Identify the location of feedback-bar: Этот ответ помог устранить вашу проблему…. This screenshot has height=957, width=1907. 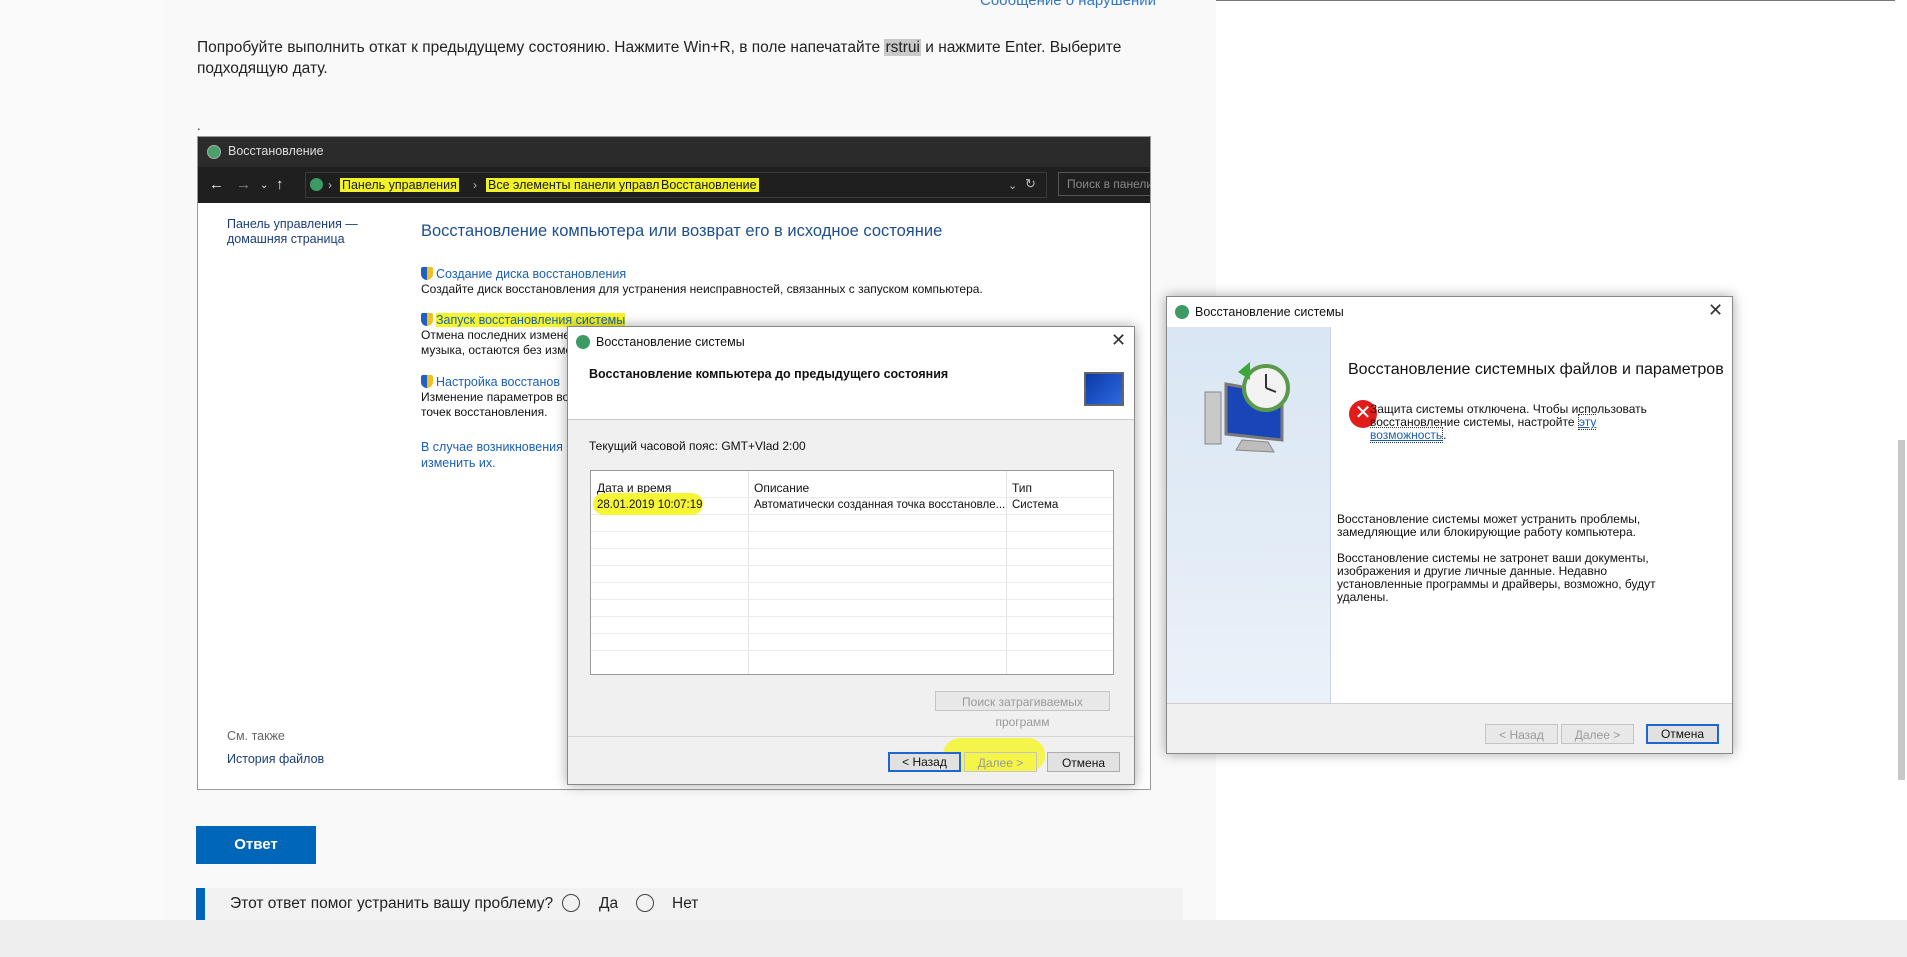
(689, 904).